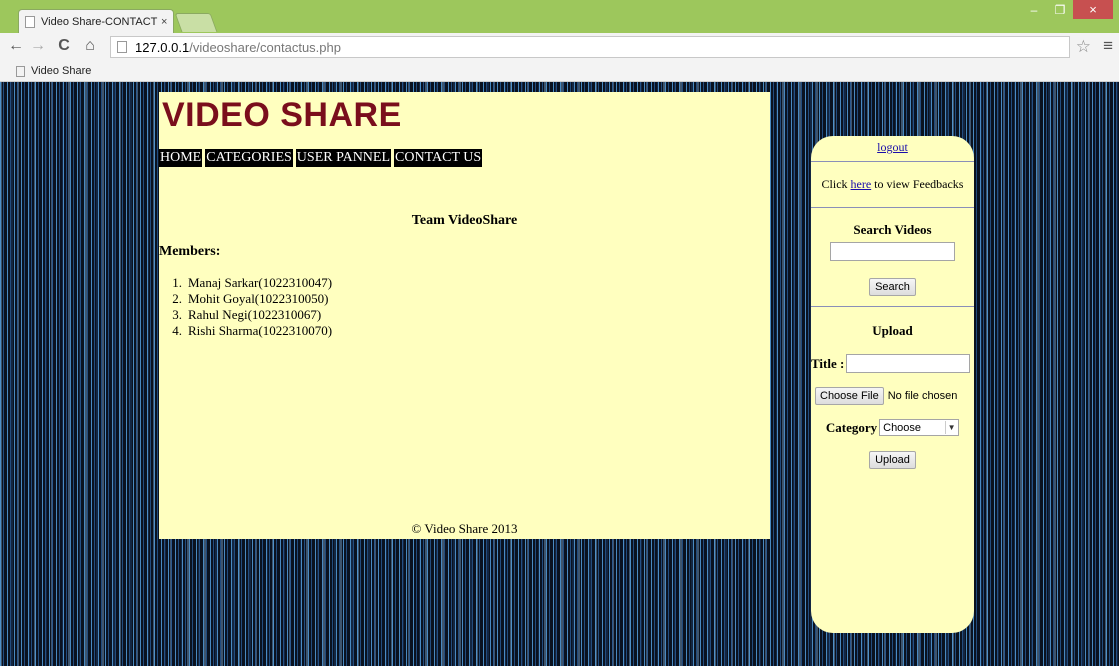 The image size is (1119, 666). Describe the element at coordinates (260, 282) in the screenshot. I see `member-name: Manaj Sarkar(1022310047)` at that location.